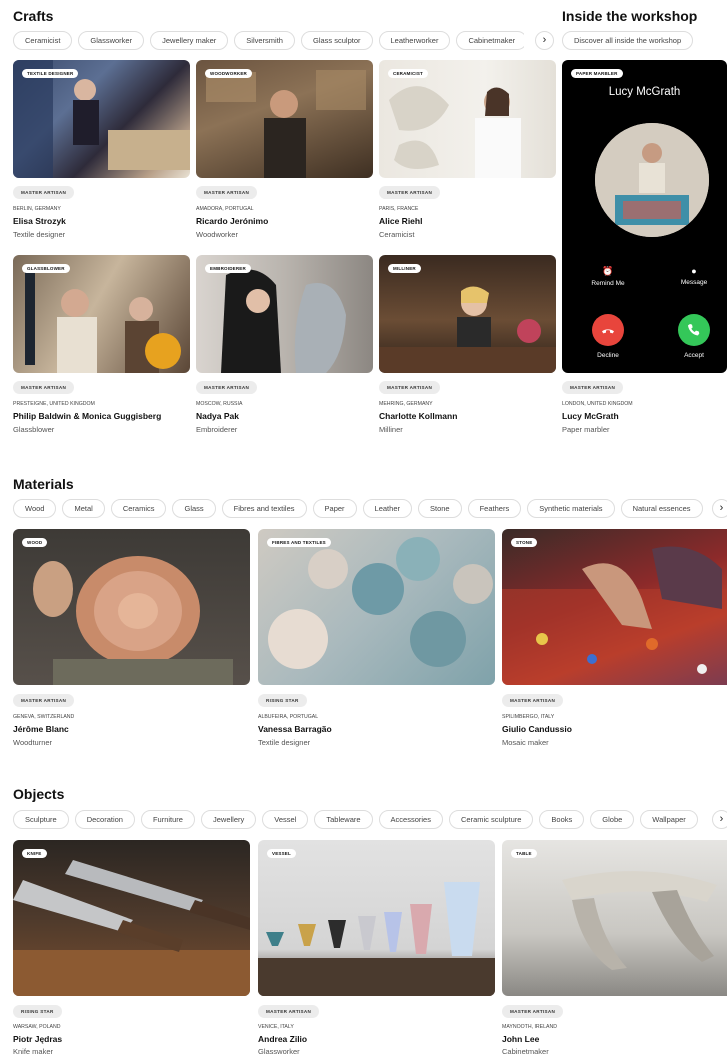 The width and height of the screenshot is (727, 1057). What do you see at coordinates (83, 508) in the screenshot?
I see `chip-metal: Metal` at bounding box center [83, 508].